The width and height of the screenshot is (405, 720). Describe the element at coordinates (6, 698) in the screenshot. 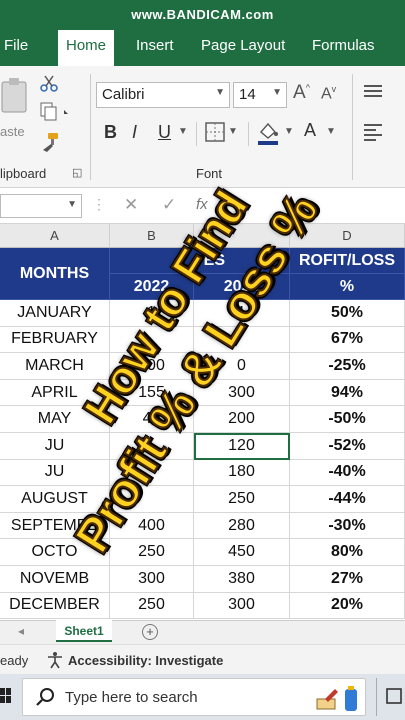

I see `windows-start-icon` at that location.